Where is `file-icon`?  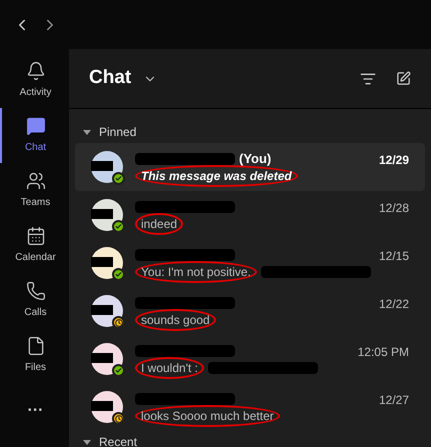
file-icon is located at coordinates (36, 346).